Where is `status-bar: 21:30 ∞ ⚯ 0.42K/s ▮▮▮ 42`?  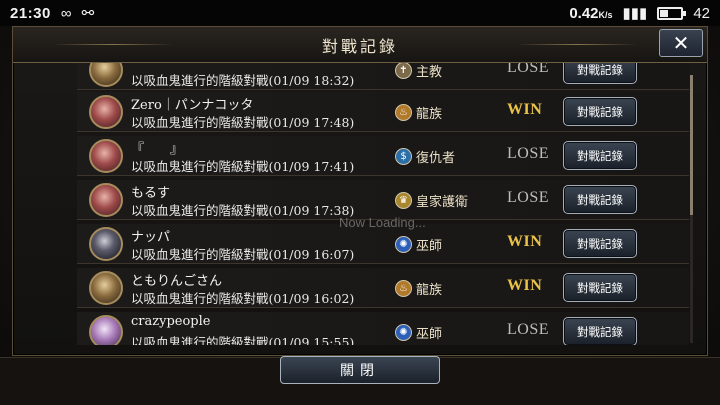 status-bar: 21:30 ∞ ⚯ 0.42K/s ▮▮▮ 42 is located at coordinates (360, 13).